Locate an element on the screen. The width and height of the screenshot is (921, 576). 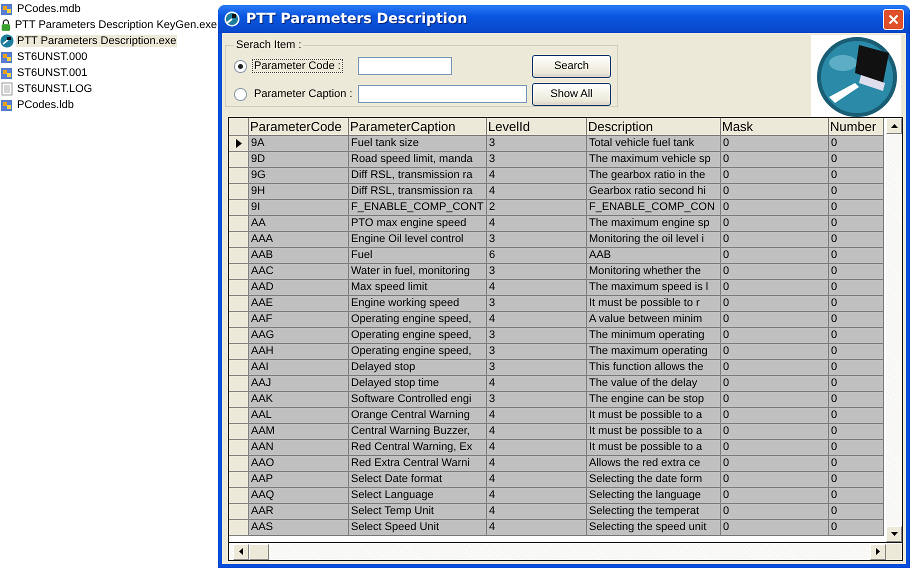
column-header: ParameterCaption is located at coordinates (418, 127).